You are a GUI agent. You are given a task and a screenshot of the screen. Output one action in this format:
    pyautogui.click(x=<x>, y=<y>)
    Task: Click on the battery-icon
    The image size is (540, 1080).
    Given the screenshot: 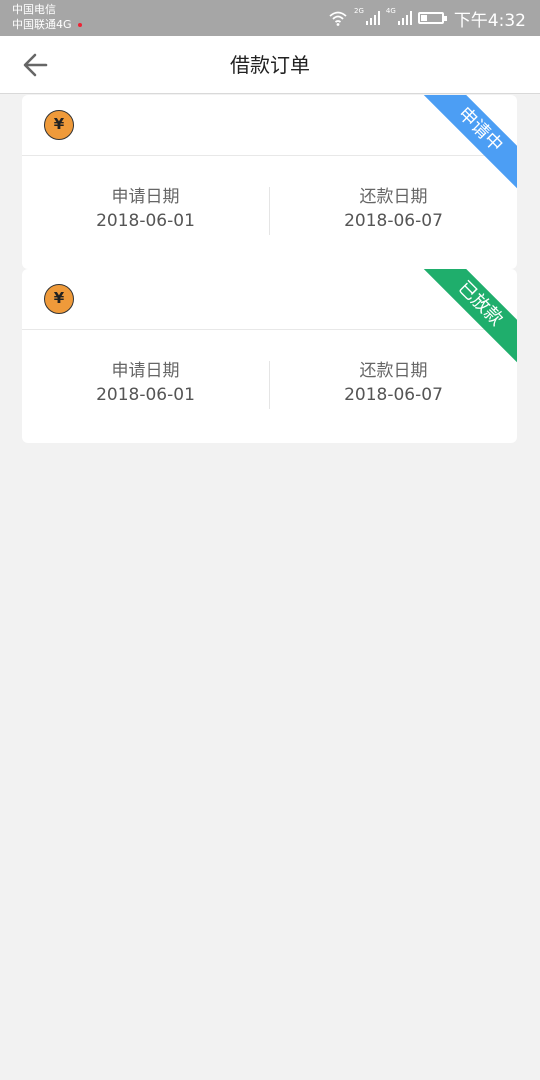 What is the action you would take?
    pyautogui.click(x=432, y=18)
    